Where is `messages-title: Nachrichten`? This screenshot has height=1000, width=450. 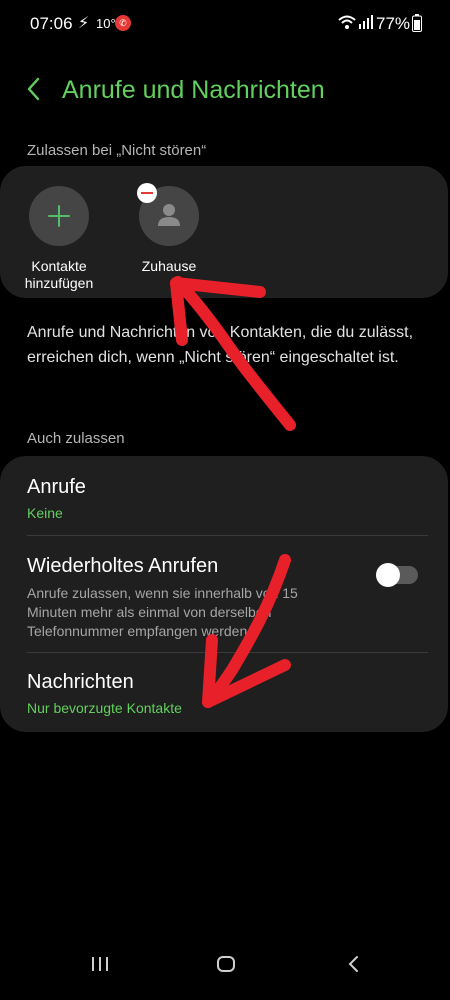
messages-title: Nachrichten is located at coordinates (80, 682).